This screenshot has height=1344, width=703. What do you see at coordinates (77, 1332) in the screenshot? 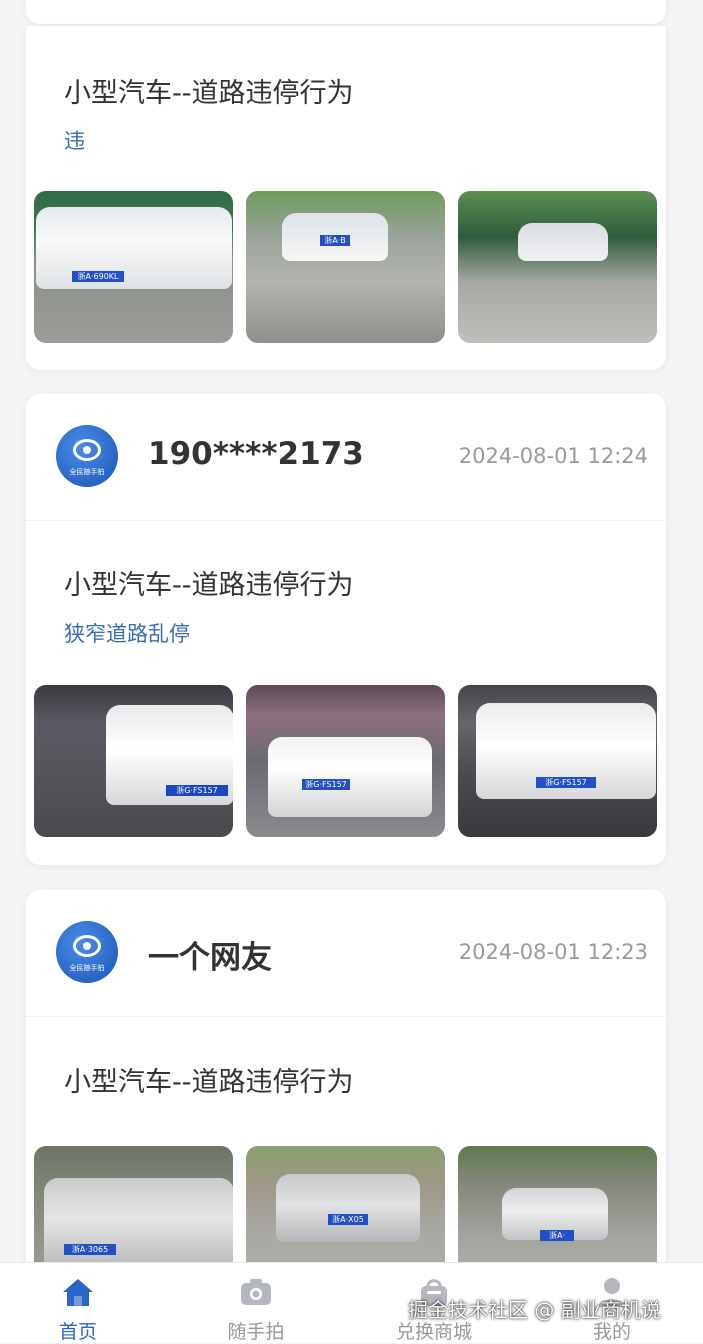
I see `tab-label: 首页` at bounding box center [77, 1332].